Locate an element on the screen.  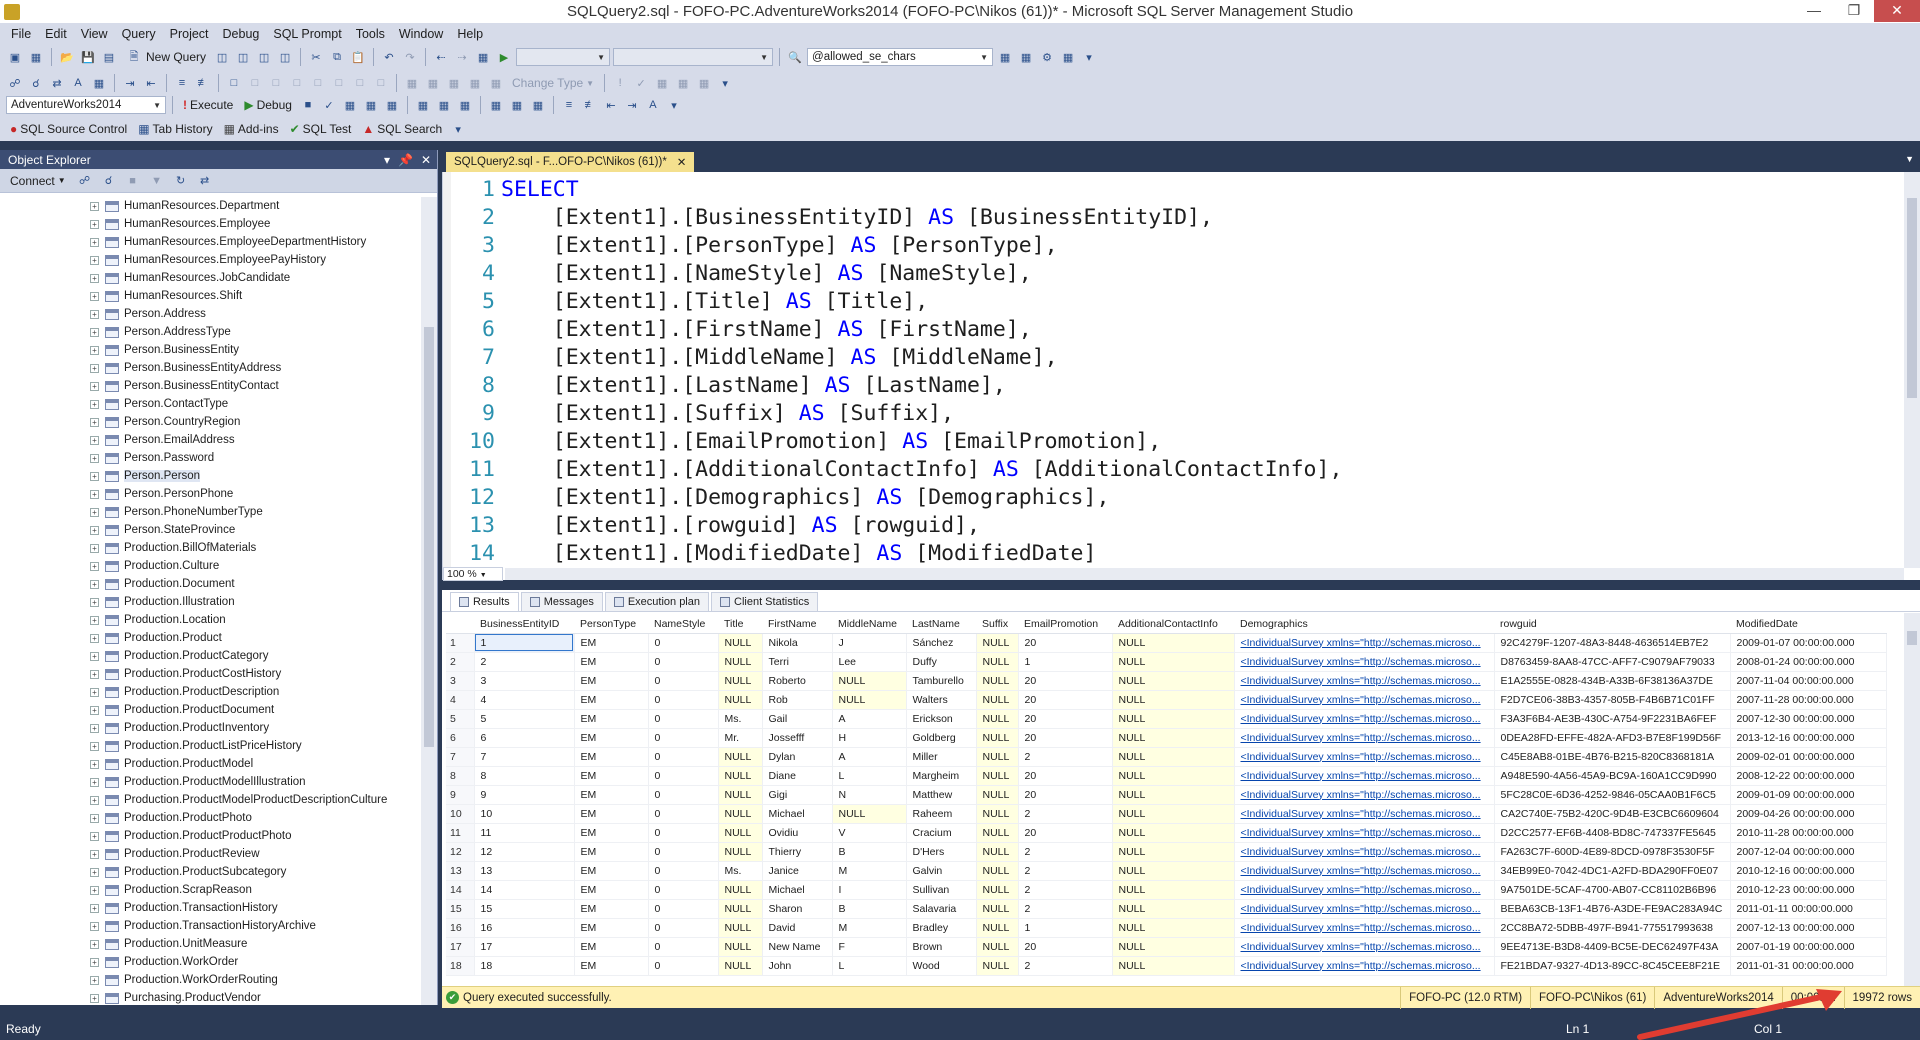
tree-item: + HumanResources.EmployeePayHistory is located at coordinates (210, 260).